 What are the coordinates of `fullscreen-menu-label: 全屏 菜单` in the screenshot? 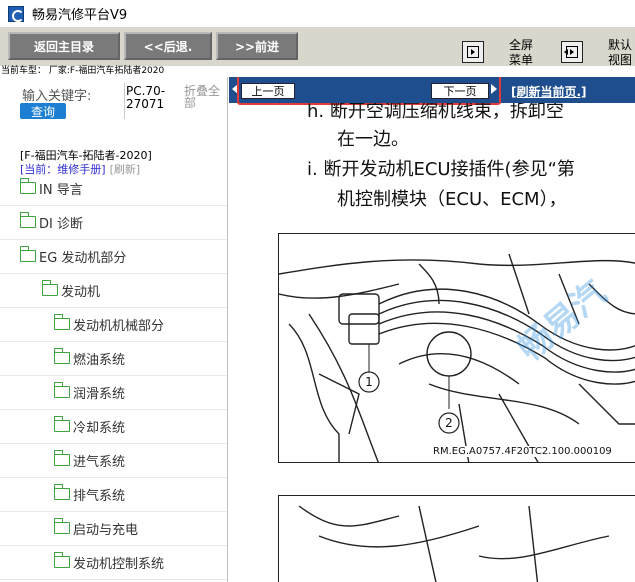 It's located at (521, 53).